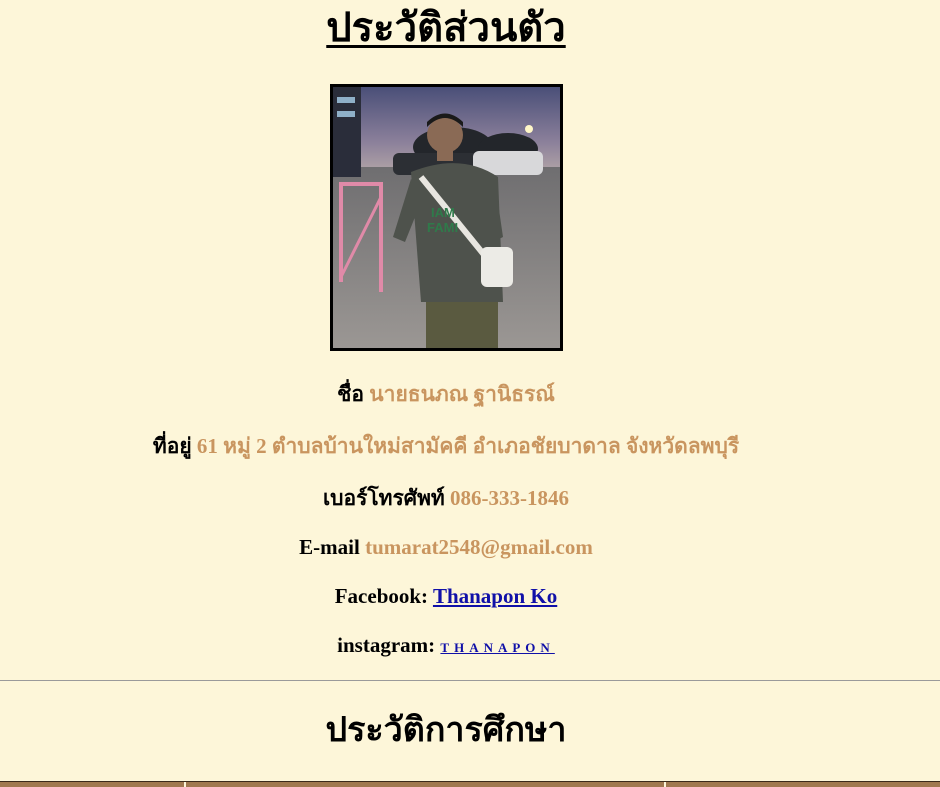 The width and height of the screenshot is (940, 787). What do you see at coordinates (381, 596) in the screenshot?
I see `facebook-label: Facebook:` at bounding box center [381, 596].